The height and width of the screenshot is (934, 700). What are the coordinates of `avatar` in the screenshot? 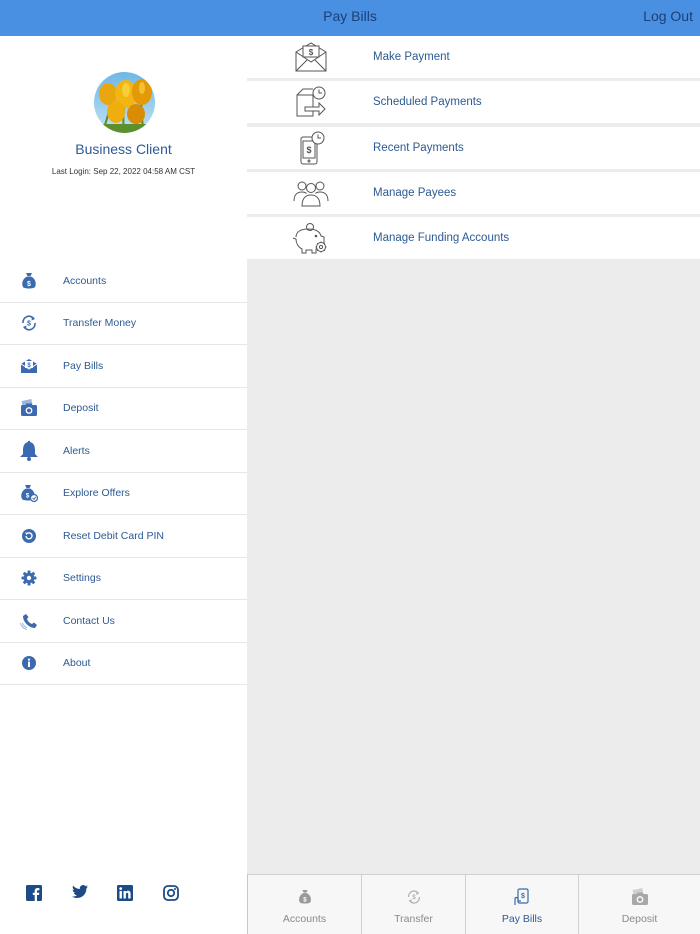 It's located at (124, 102).